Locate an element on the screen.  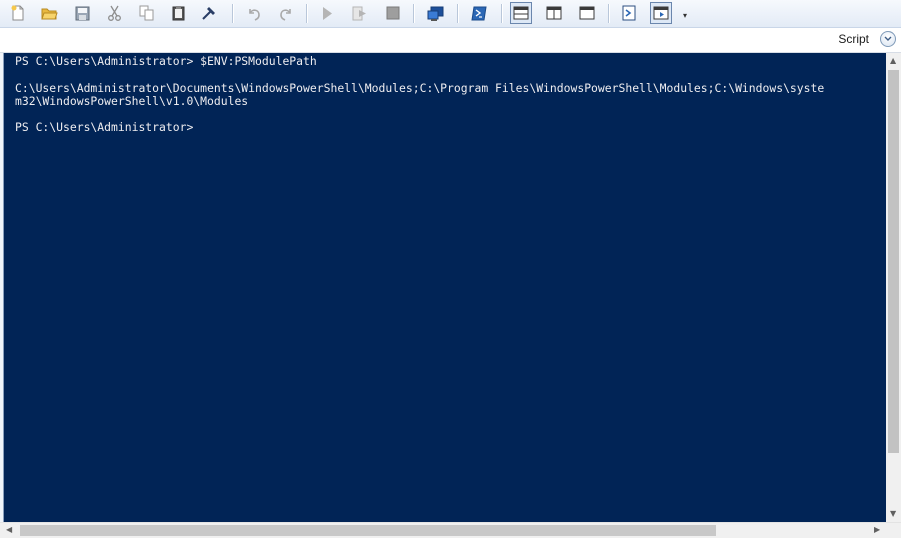
new-remote-tab-icon is located at coordinates (435, 13).